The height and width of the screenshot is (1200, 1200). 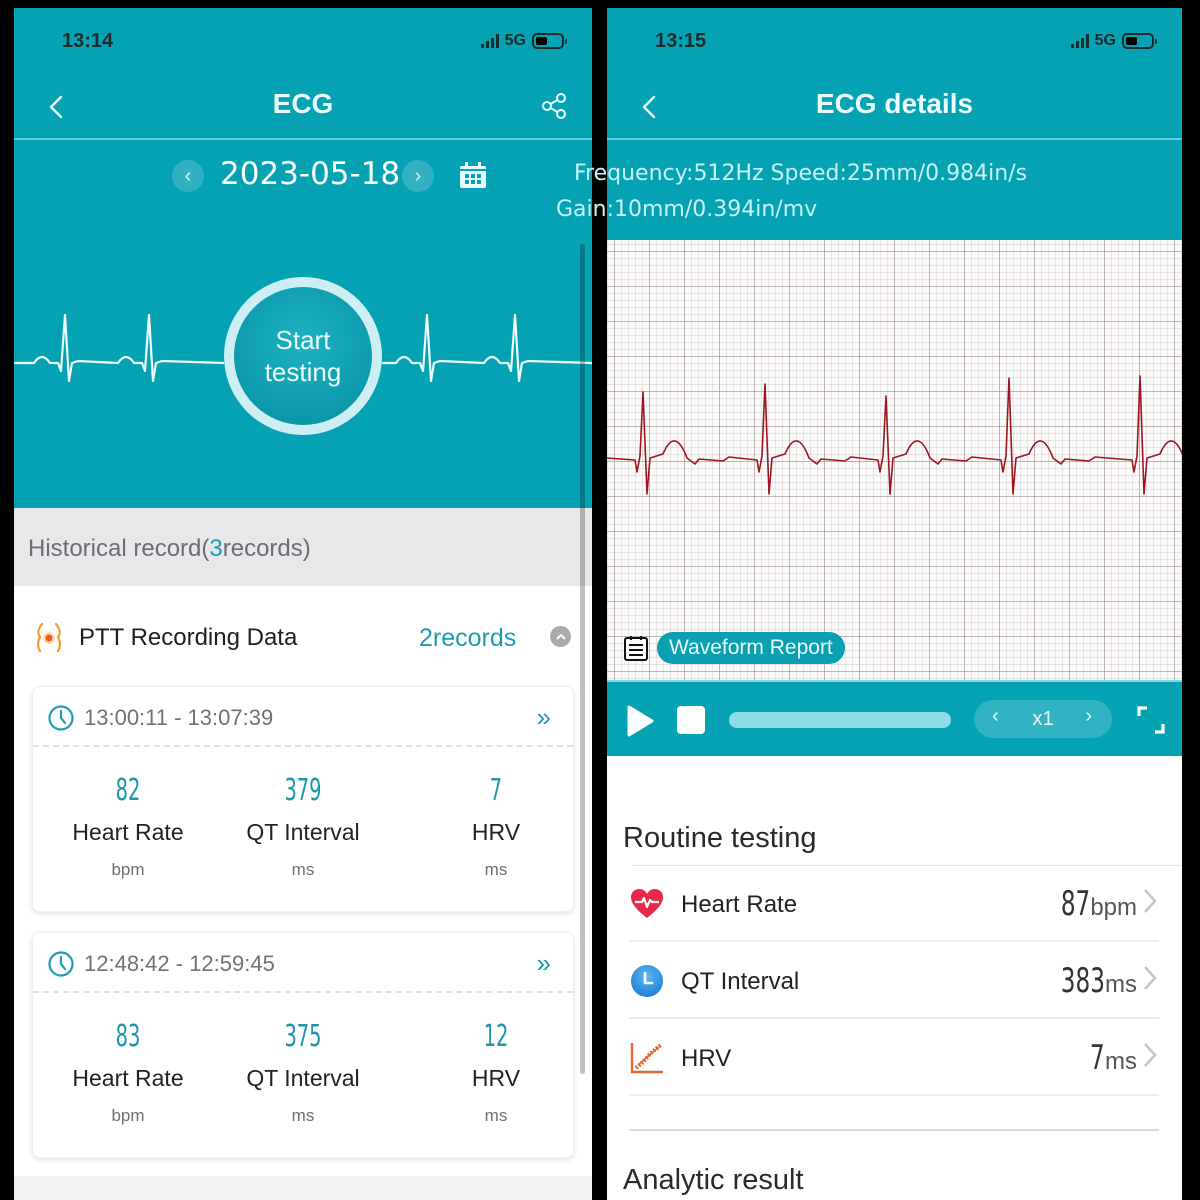 What do you see at coordinates (1088, 716) in the screenshot?
I see `speed-up-button: ›` at bounding box center [1088, 716].